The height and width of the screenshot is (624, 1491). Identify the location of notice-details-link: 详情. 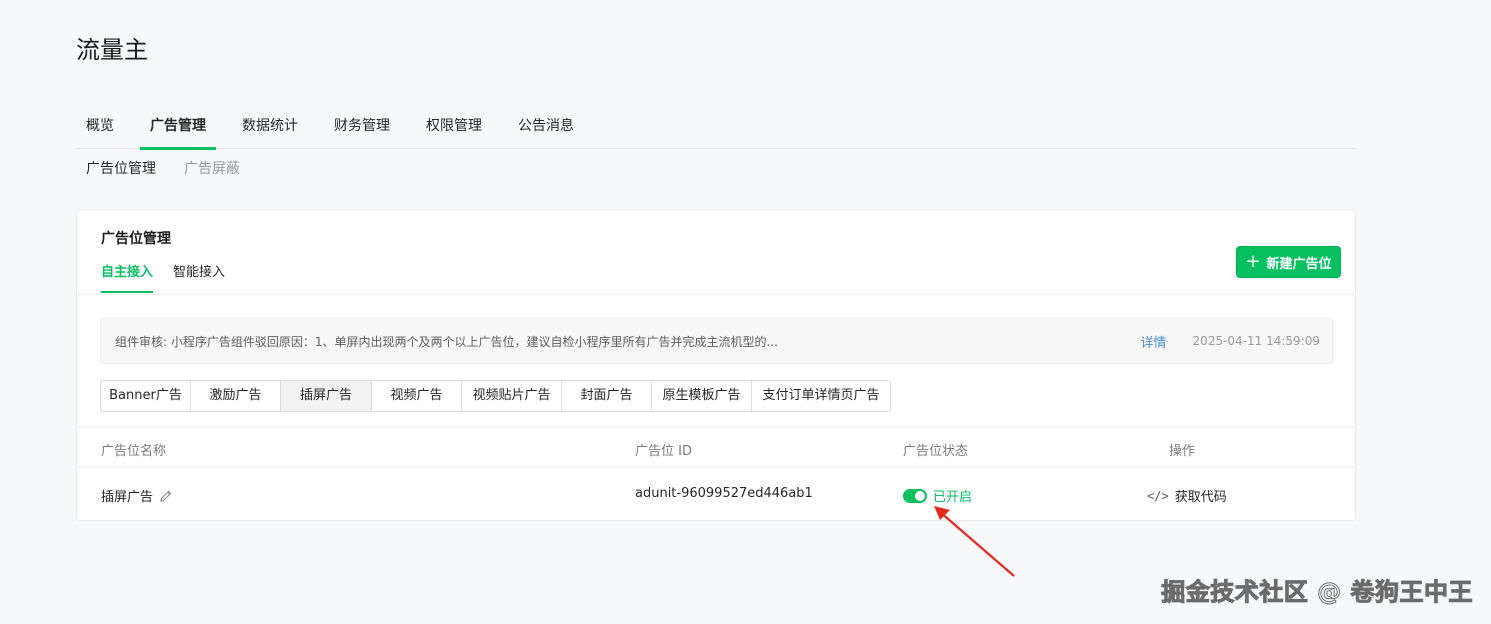
(1154, 341).